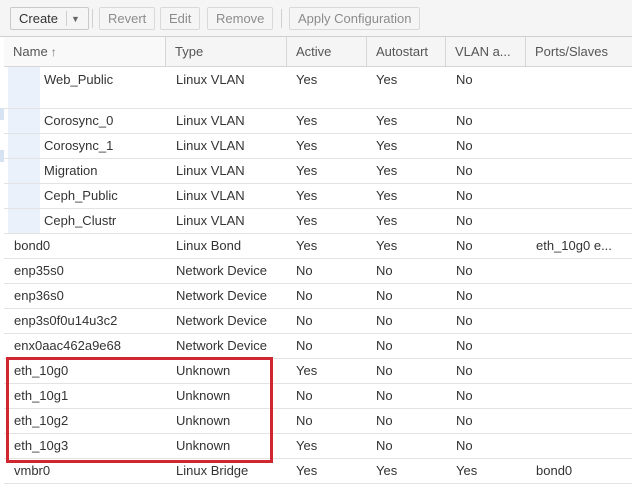  Describe the element at coordinates (355, 18) in the screenshot. I see `apply-configuration-button: Apply Configuration` at that location.